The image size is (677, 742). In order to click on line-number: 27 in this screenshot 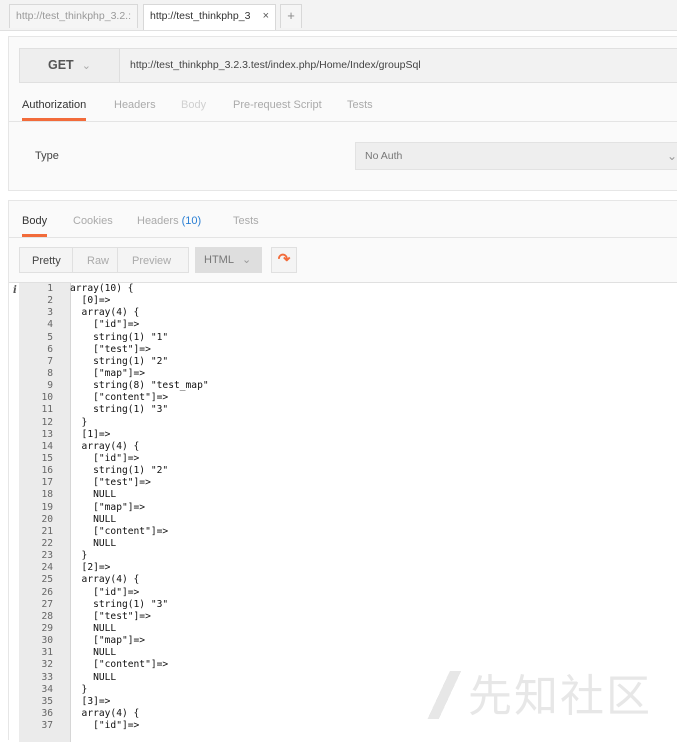, I will do `click(47, 604)`.